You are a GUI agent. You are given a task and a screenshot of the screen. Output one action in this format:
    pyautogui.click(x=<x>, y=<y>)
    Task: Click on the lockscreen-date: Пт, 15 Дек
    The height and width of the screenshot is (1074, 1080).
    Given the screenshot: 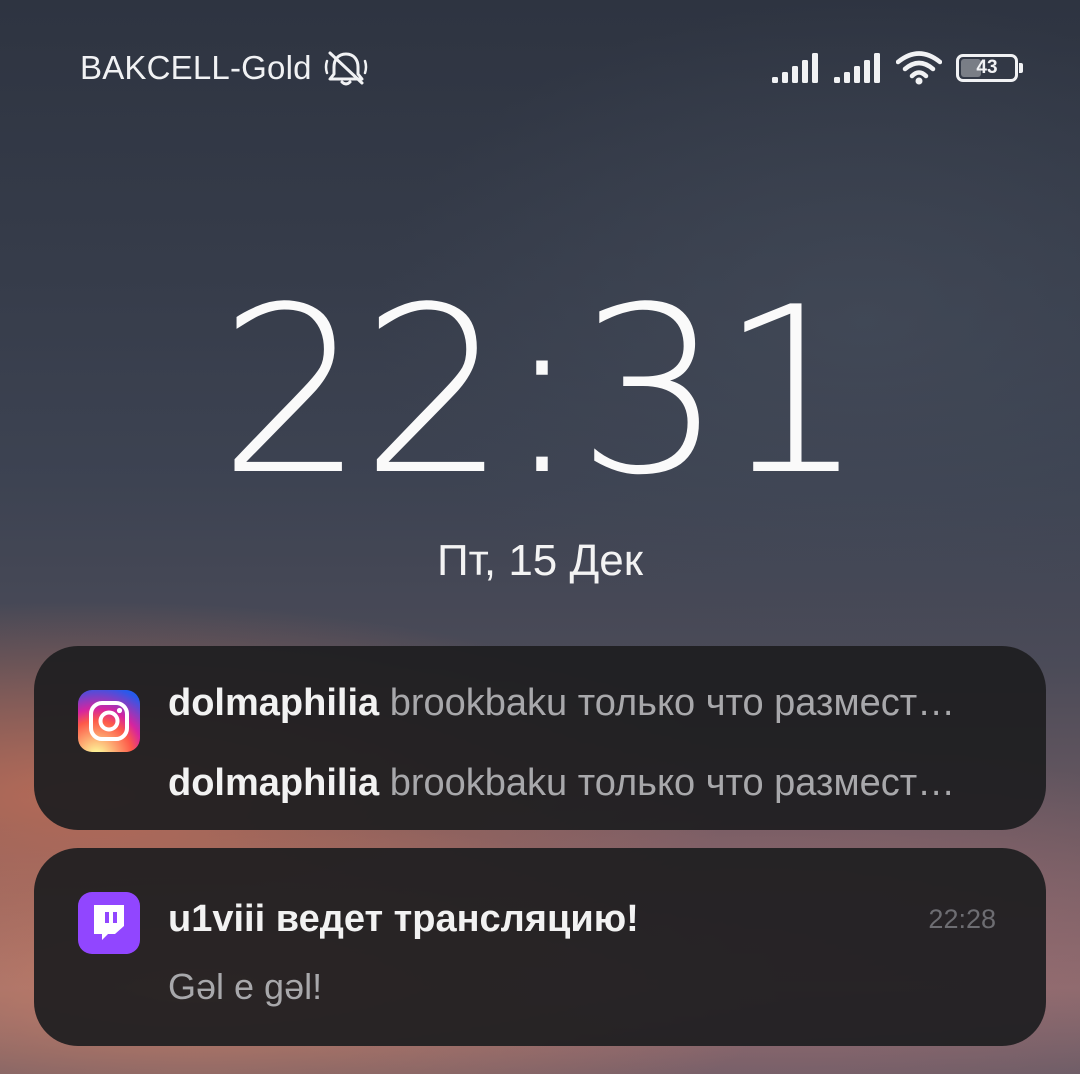 What is the action you would take?
    pyautogui.click(x=540, y=560)
    